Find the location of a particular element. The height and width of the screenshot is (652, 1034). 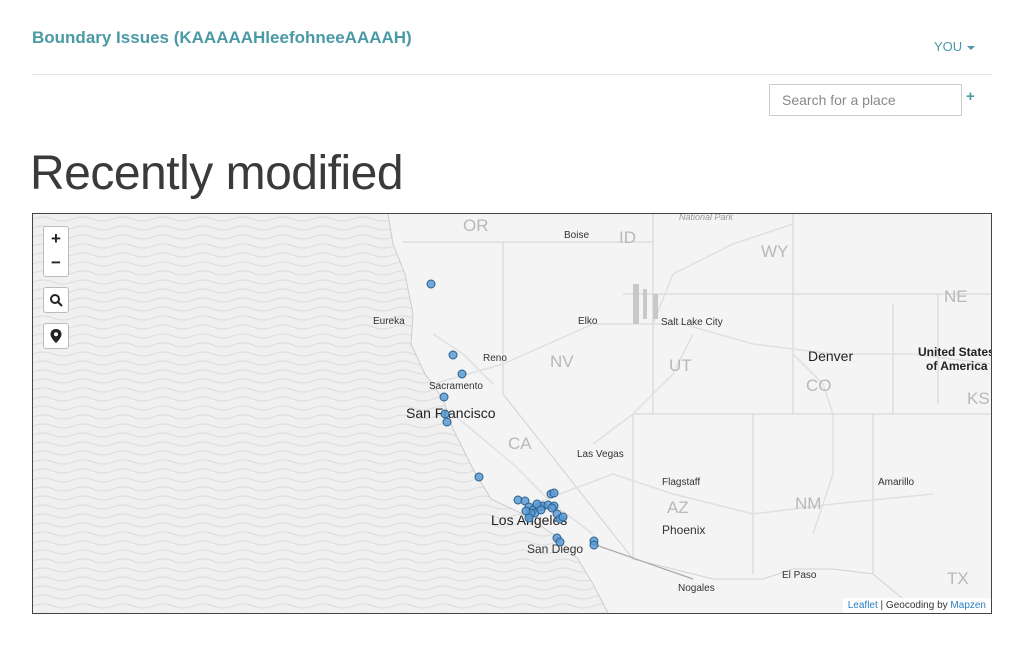

brand-link: Boundary Issues (KAAAAAHleefohneeAAAAH) is located at coordinates (222, 38).